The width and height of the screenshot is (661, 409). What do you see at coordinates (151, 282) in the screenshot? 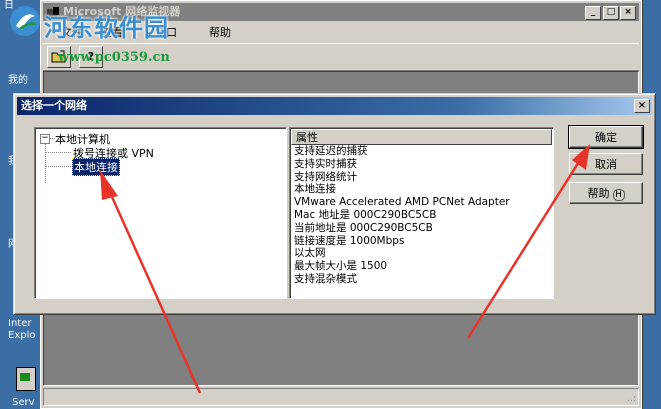
I see `arrow-to-local-connection` at bounding box center [151, 282].